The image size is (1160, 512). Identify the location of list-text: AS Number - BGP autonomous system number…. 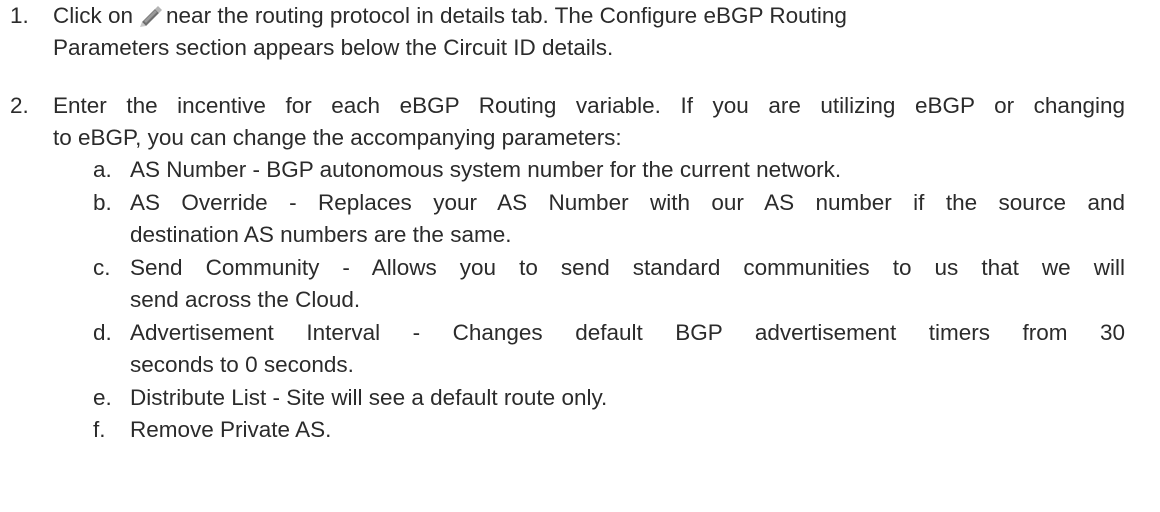
(627, 170).